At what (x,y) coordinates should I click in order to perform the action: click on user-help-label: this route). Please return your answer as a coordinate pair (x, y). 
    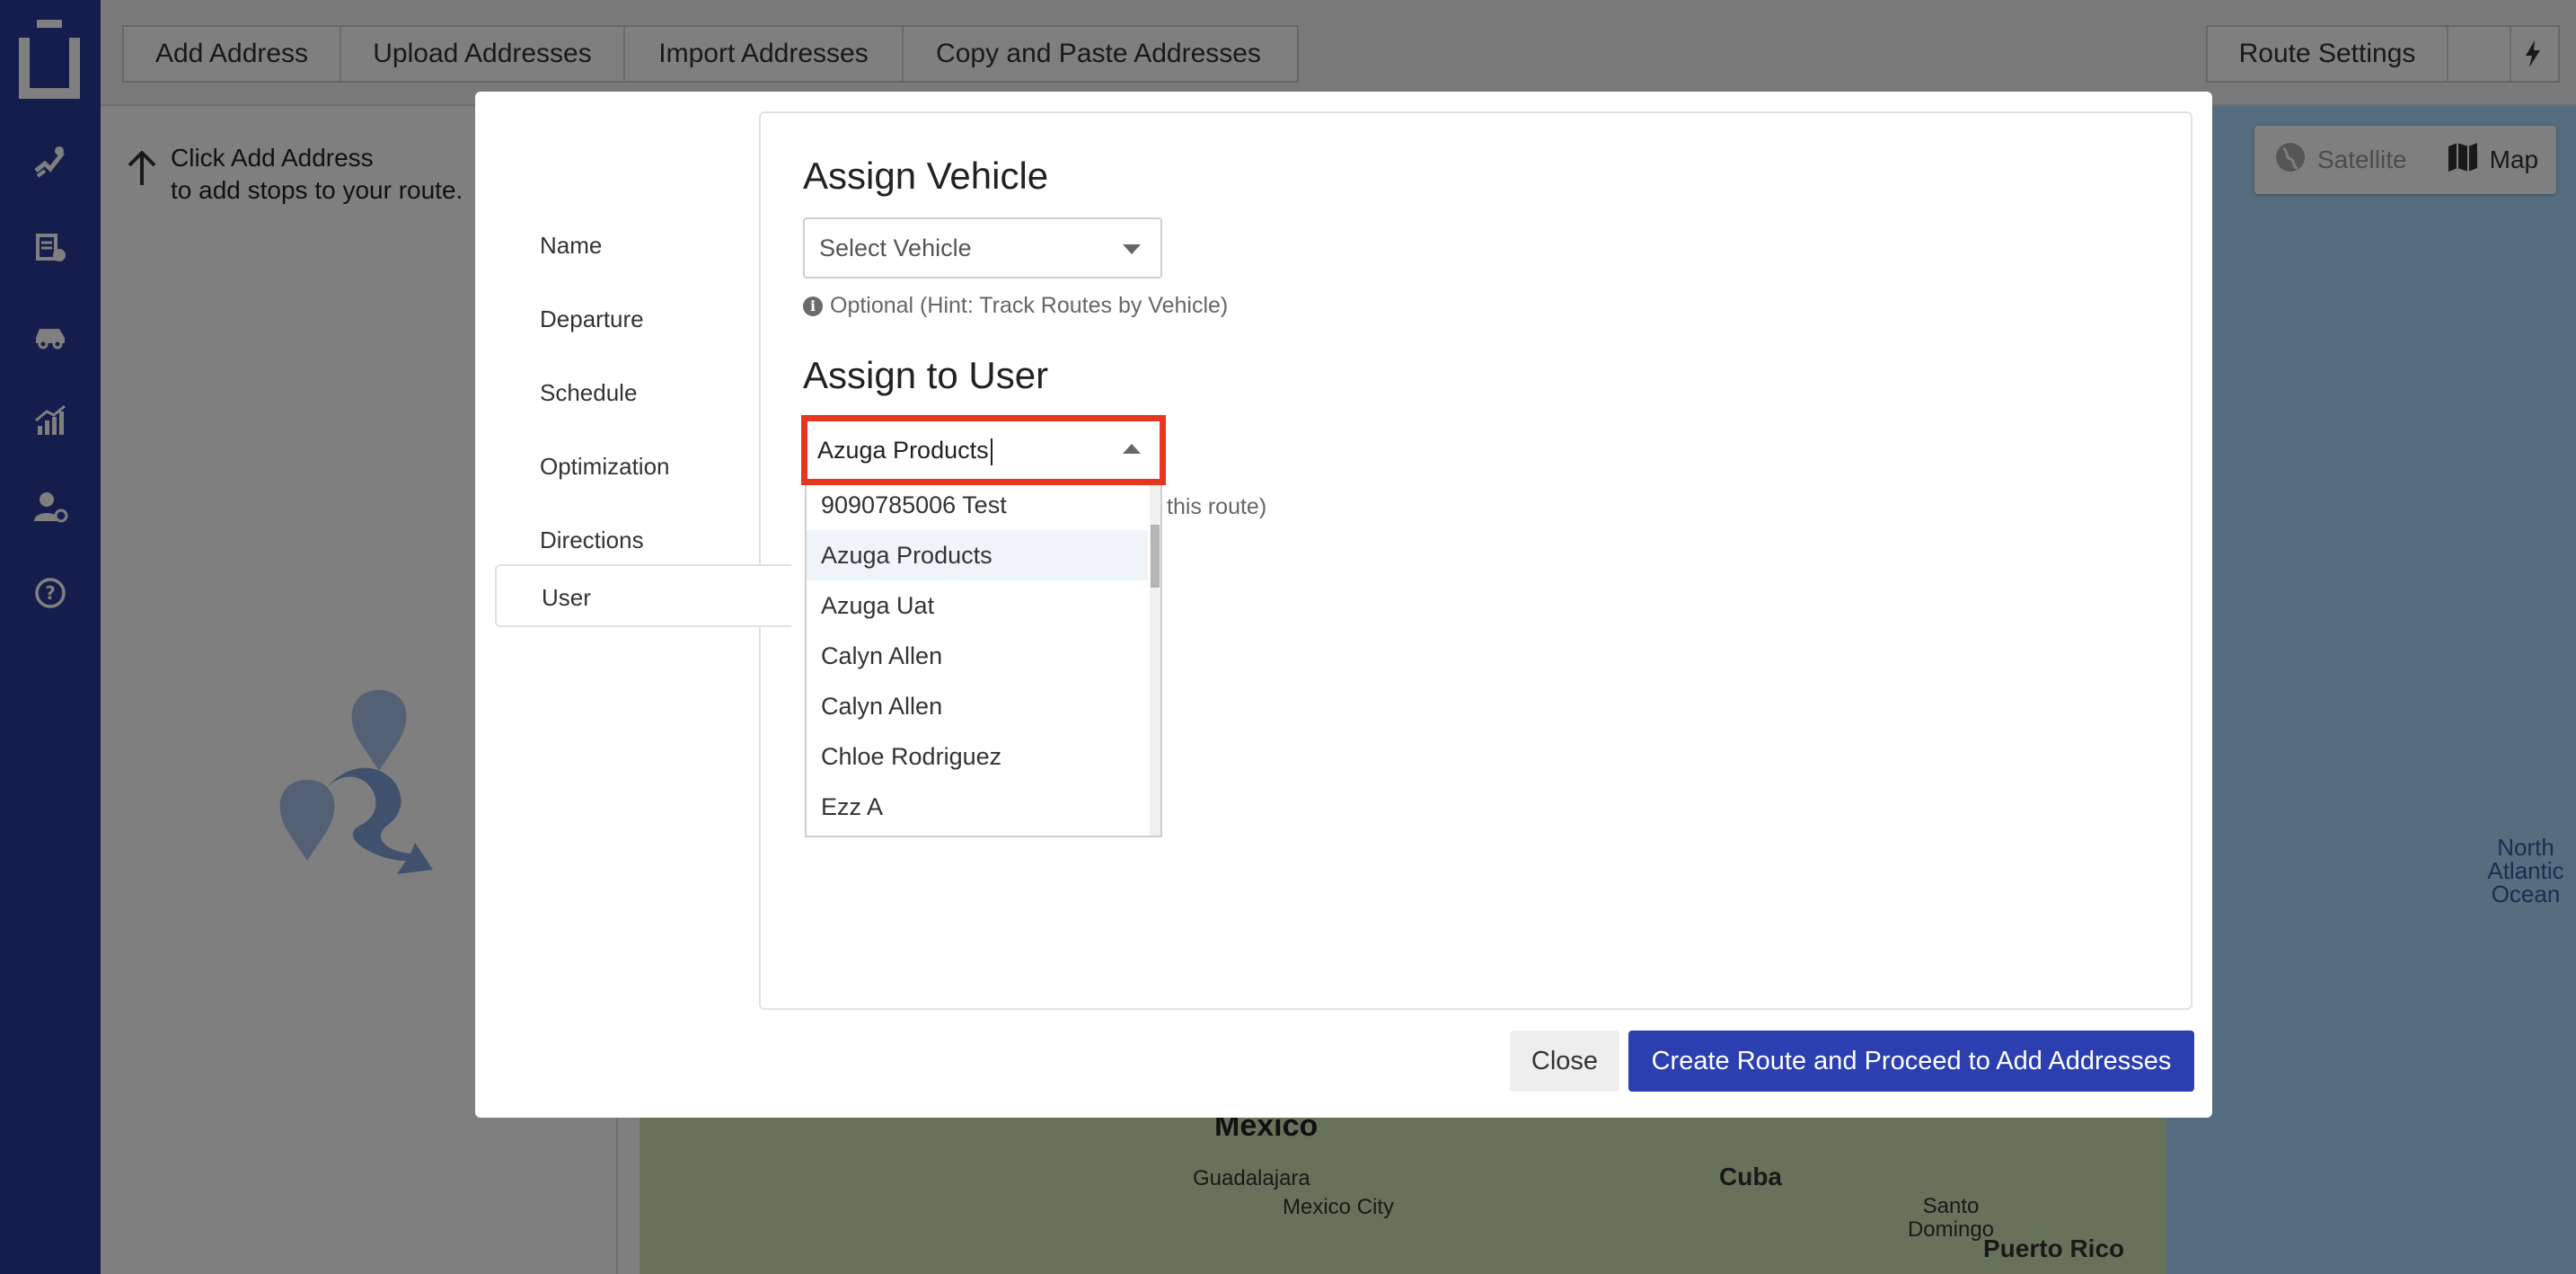
    Looking at the image, I should click on (1217, 507).